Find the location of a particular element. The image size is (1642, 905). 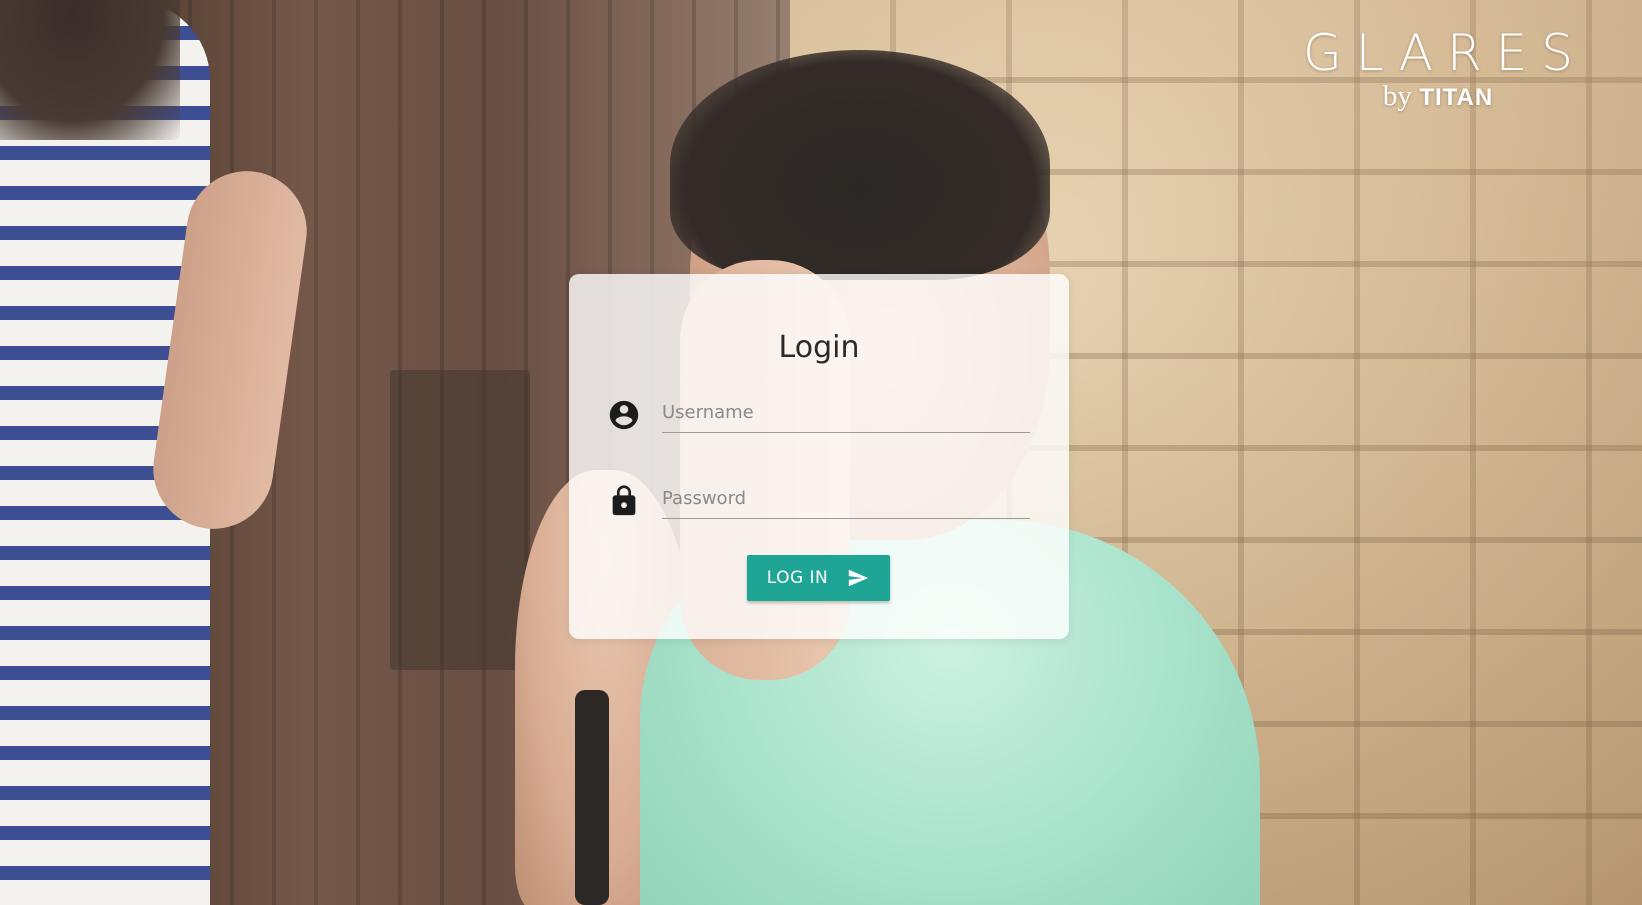

logo-brand: TITAN is located at coordinates (1456, 97).